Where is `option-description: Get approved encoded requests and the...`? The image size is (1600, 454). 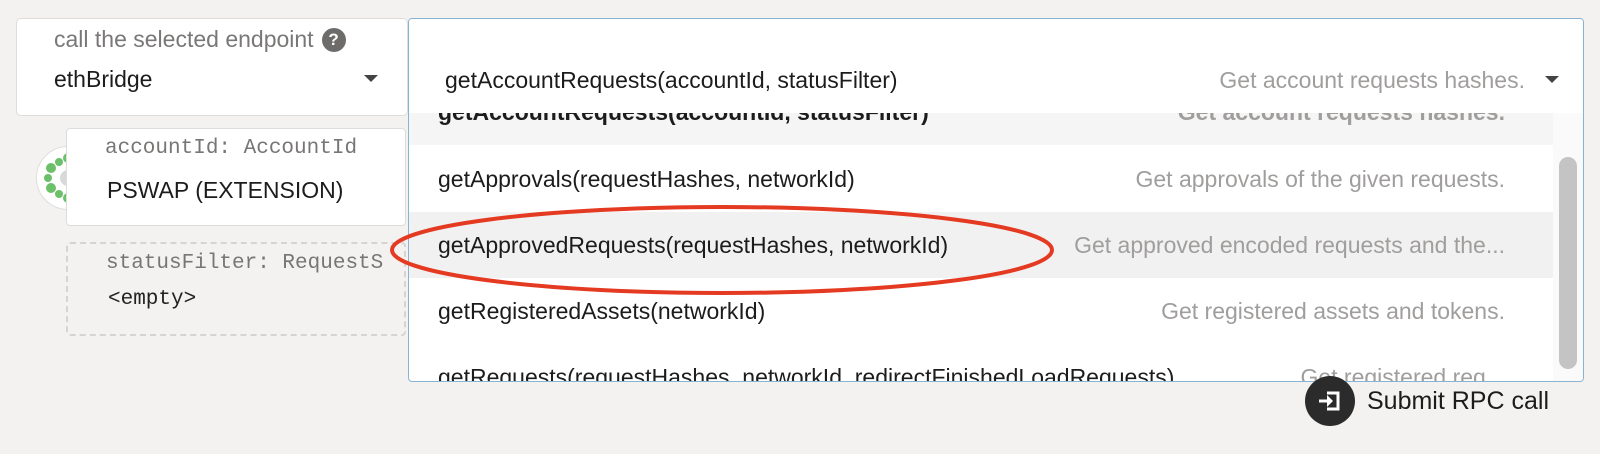 option-description: Get approved encoded requests and the... is located at coordinates (1289, 244).